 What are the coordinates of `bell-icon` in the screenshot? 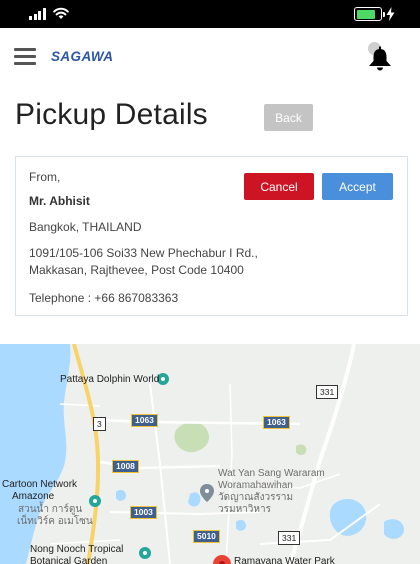 It's located at (380, 58).